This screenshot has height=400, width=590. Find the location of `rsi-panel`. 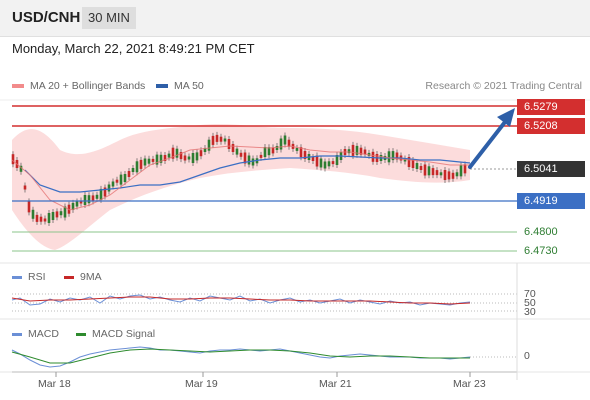

rsi-panel is located at coordinates (264, 302).